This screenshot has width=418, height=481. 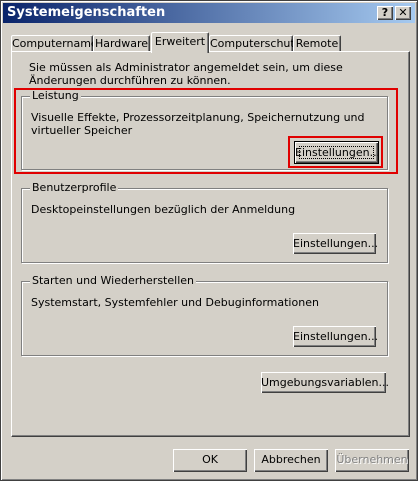 What do you see at coordinates (121, 43) in the screenshot?
I see `tab-hardware: Hardware` at bounding box center [121, 43].